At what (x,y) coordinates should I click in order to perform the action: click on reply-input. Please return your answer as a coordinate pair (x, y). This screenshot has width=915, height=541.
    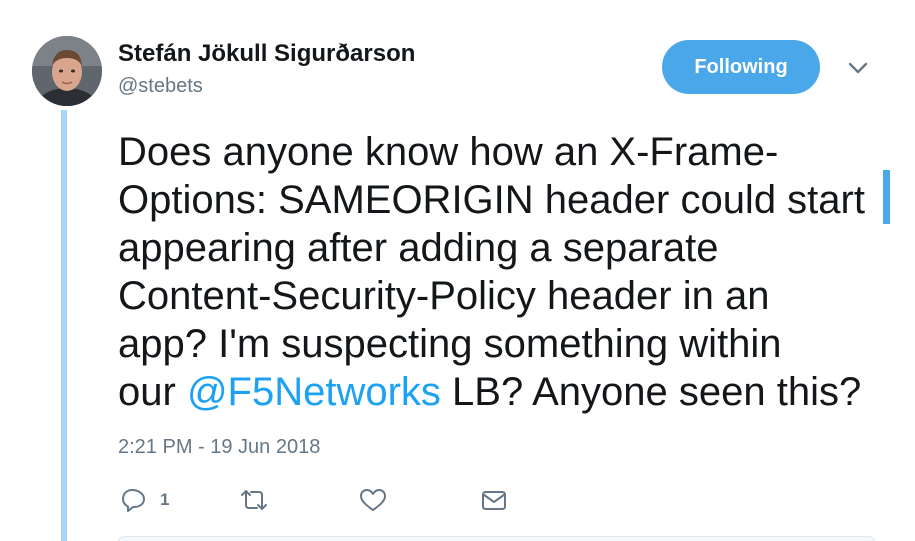
    Looking at the image, I should click on (496, 538).